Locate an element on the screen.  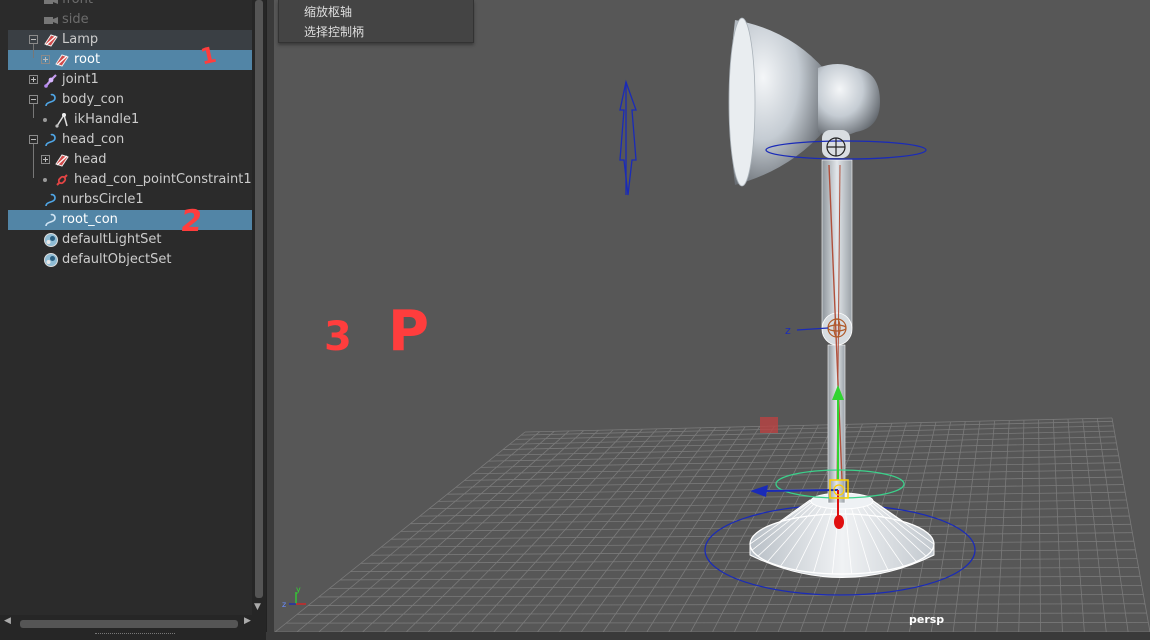
outliner-item-label: front is located at coordinates (77, 5).